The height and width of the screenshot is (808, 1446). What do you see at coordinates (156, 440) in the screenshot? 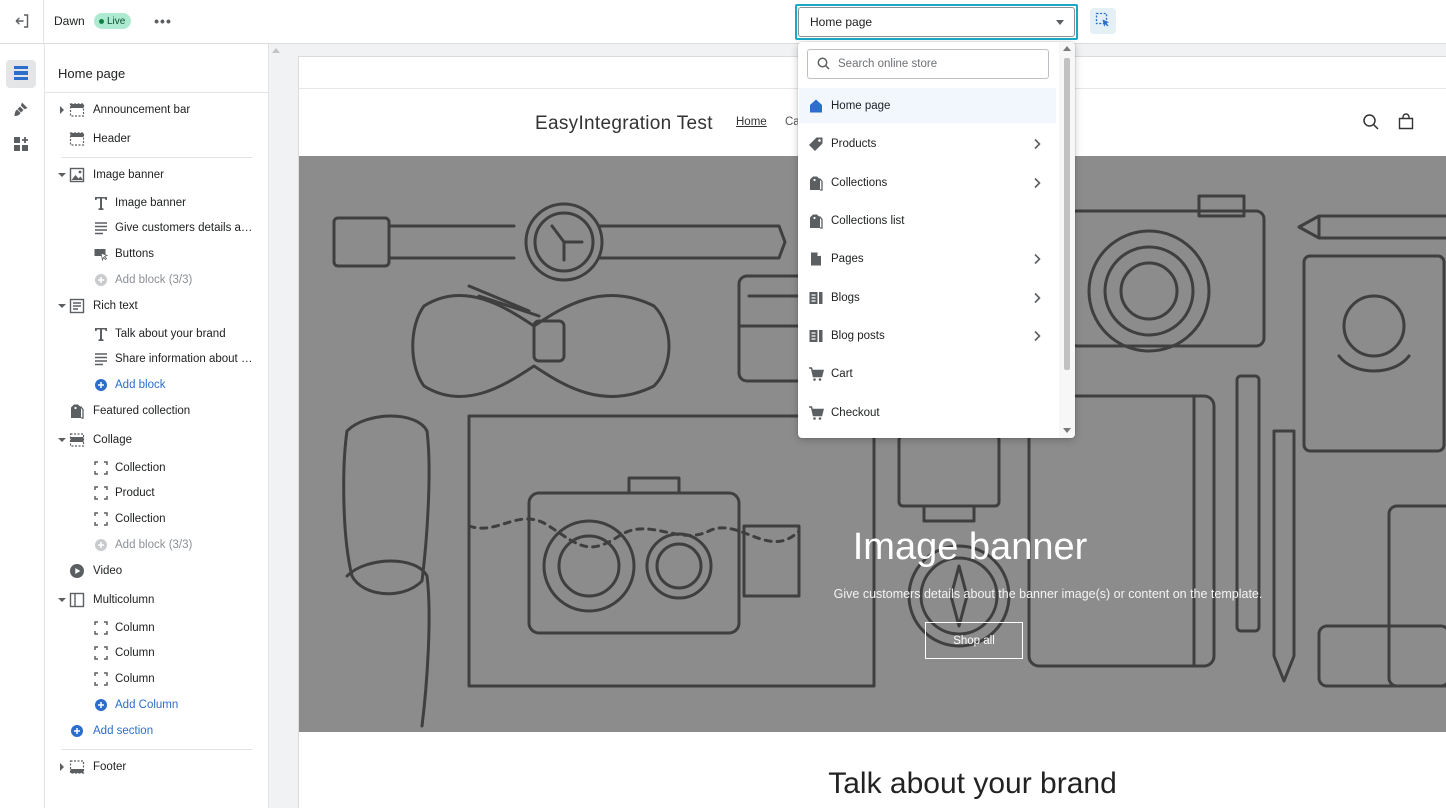
I see `section-collage: Collage` at bounding box center [156, 440].